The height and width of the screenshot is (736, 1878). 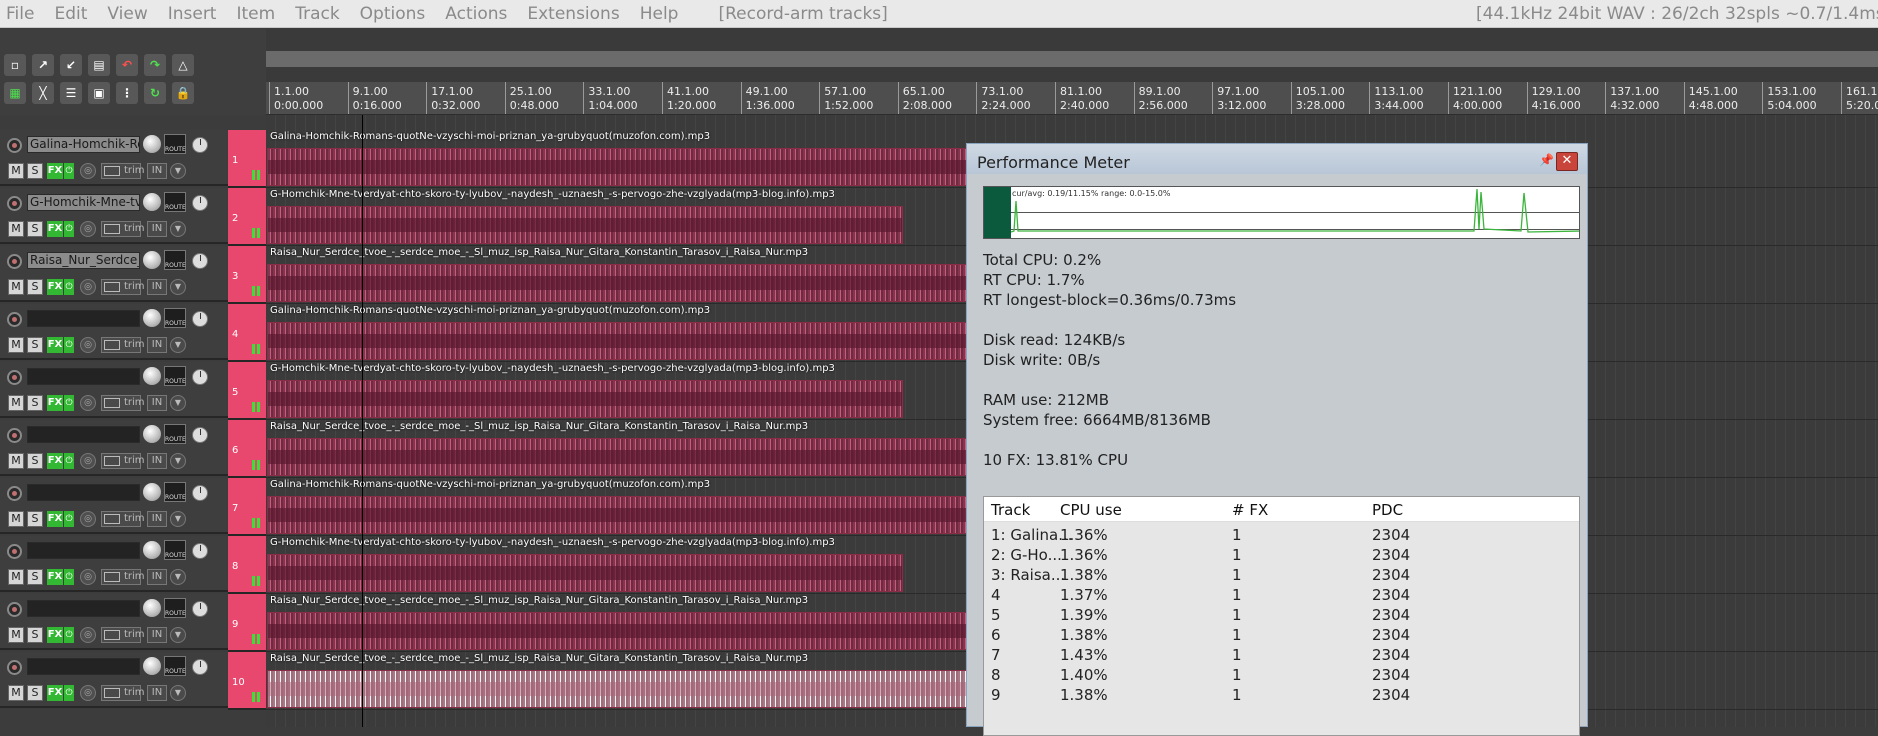 I want to click on close-button: ✕, so click(x=1567, y=161).